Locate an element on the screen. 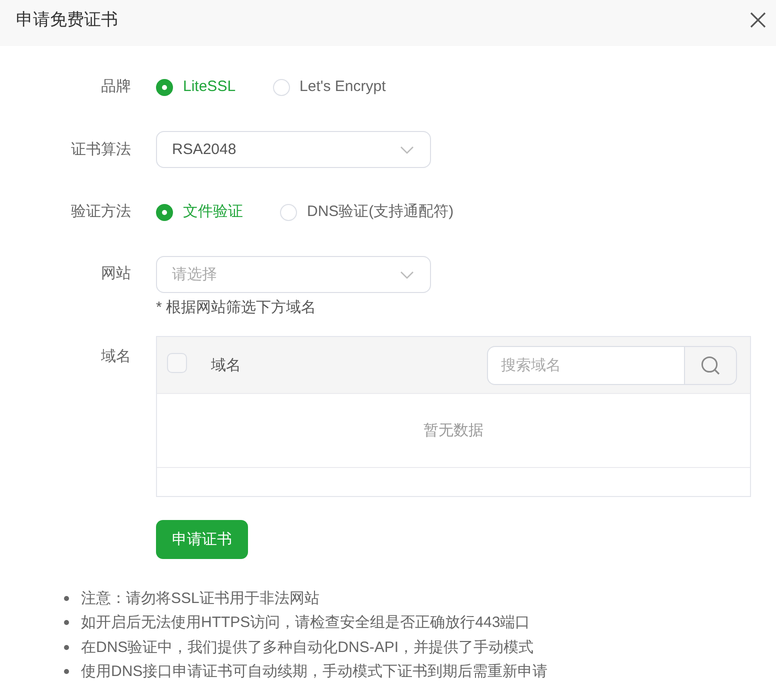  select-field: 请选择 is located at coordinates (293, 274).